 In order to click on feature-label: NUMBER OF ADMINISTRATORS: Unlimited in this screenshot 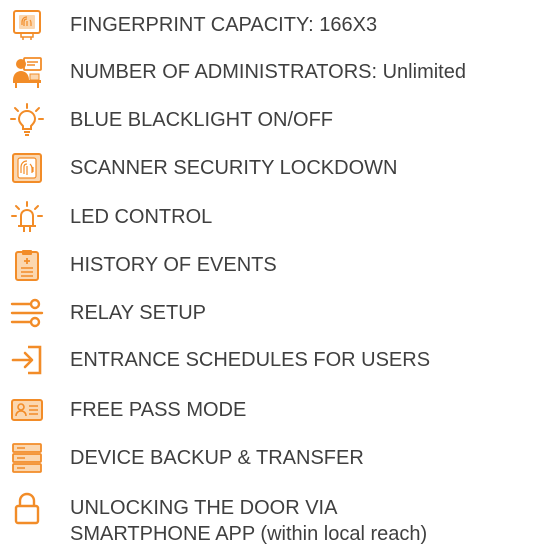, I will do `click(268, 72)`.